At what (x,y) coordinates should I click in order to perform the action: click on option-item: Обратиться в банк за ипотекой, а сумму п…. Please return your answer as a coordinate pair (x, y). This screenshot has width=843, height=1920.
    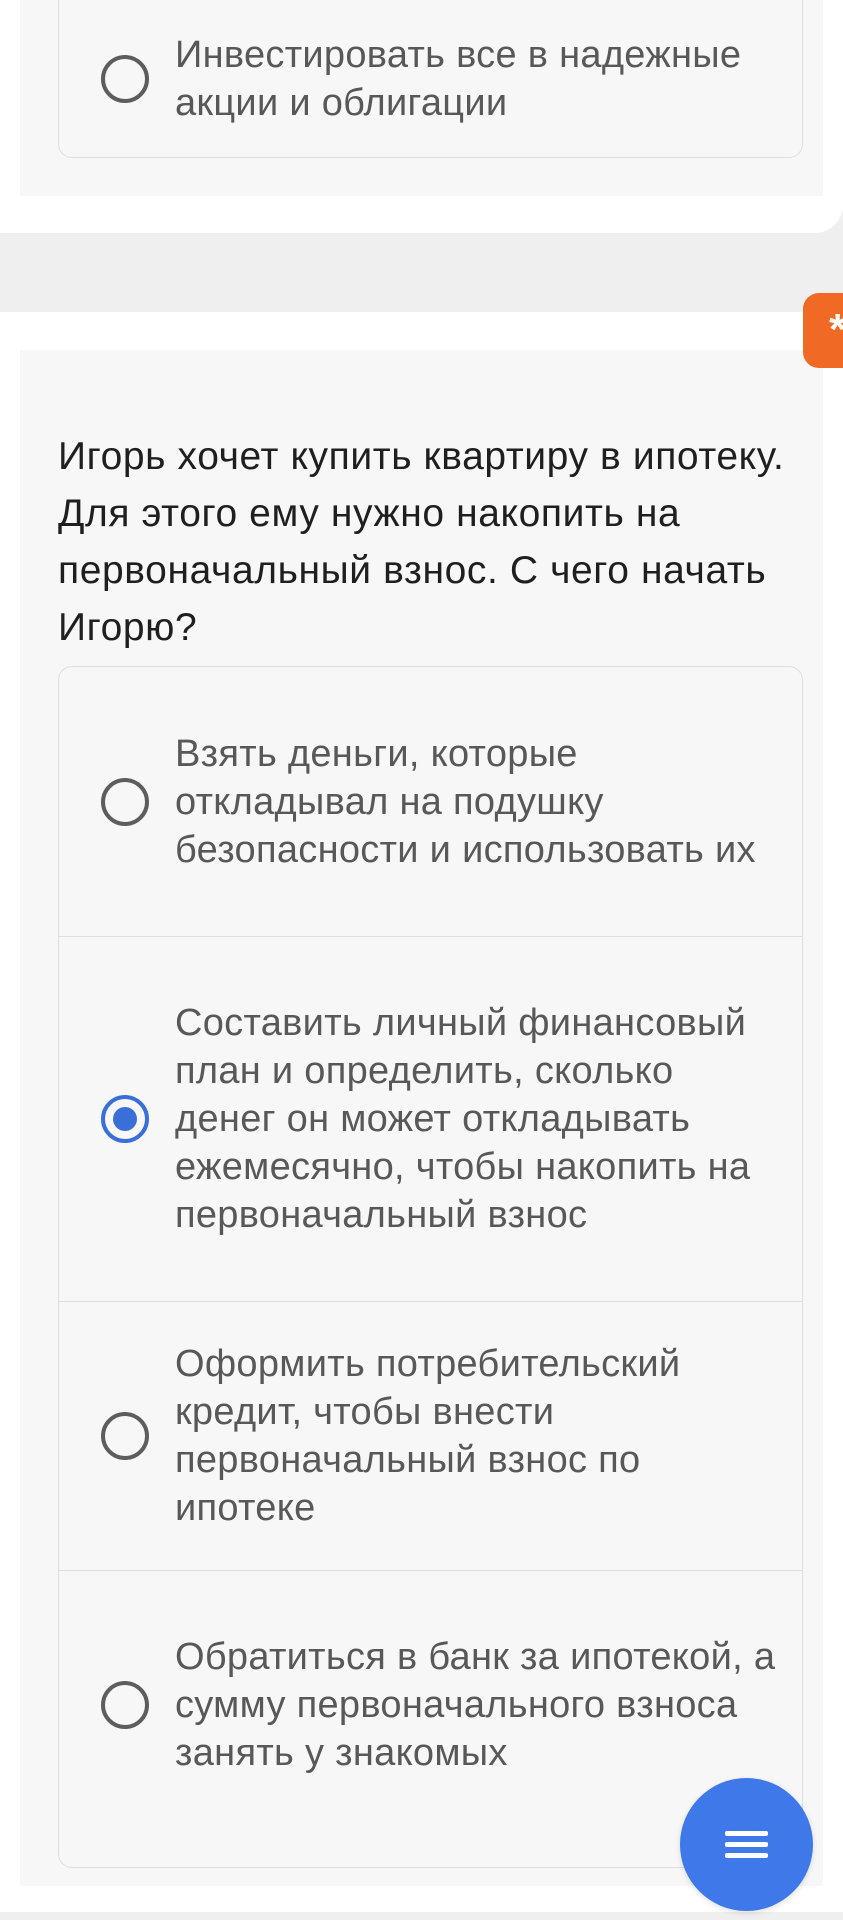
    Looking at the image, I should click on (430, 1705).